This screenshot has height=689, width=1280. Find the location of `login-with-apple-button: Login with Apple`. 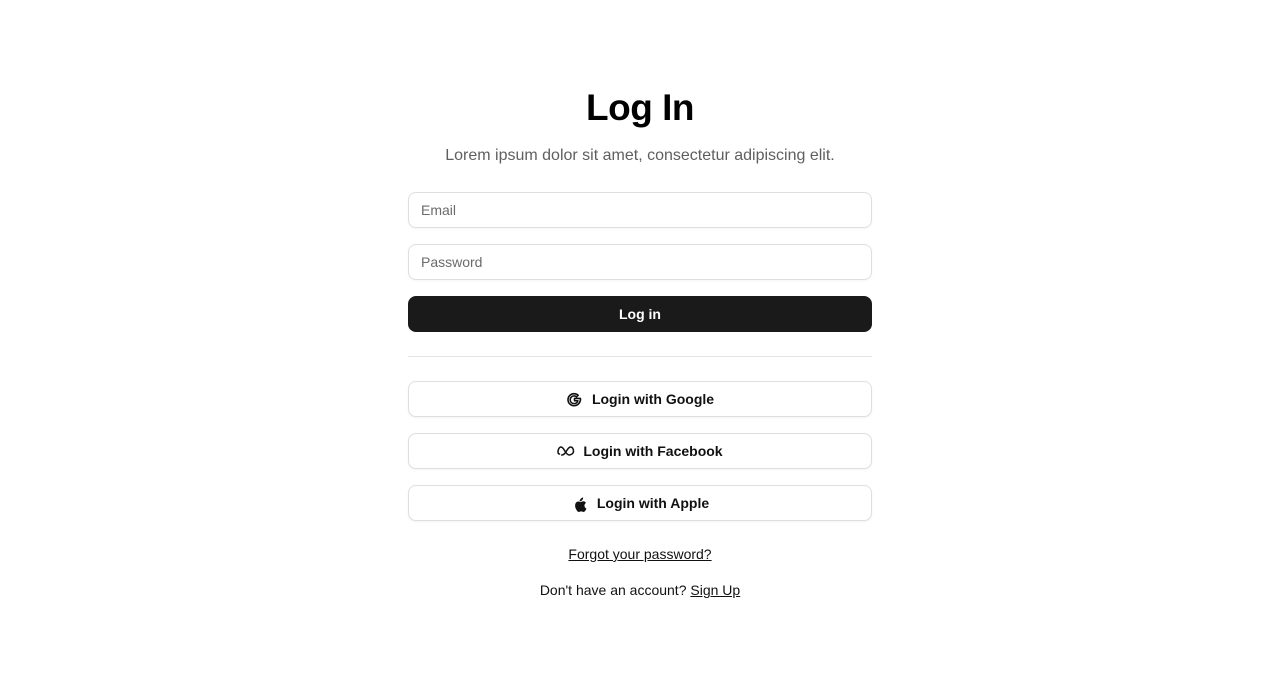

login-with-apple-button: Login with Apple is located at coordinates (640, 503).